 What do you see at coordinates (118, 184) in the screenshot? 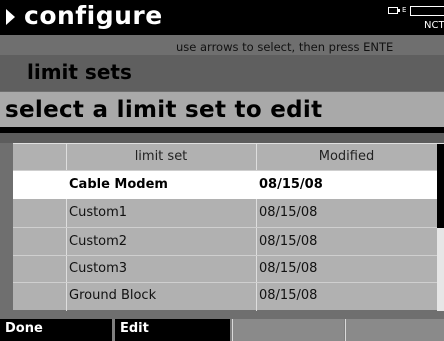
I see `limit-set-name: Cable Modem` at bounding box center [118, 184].